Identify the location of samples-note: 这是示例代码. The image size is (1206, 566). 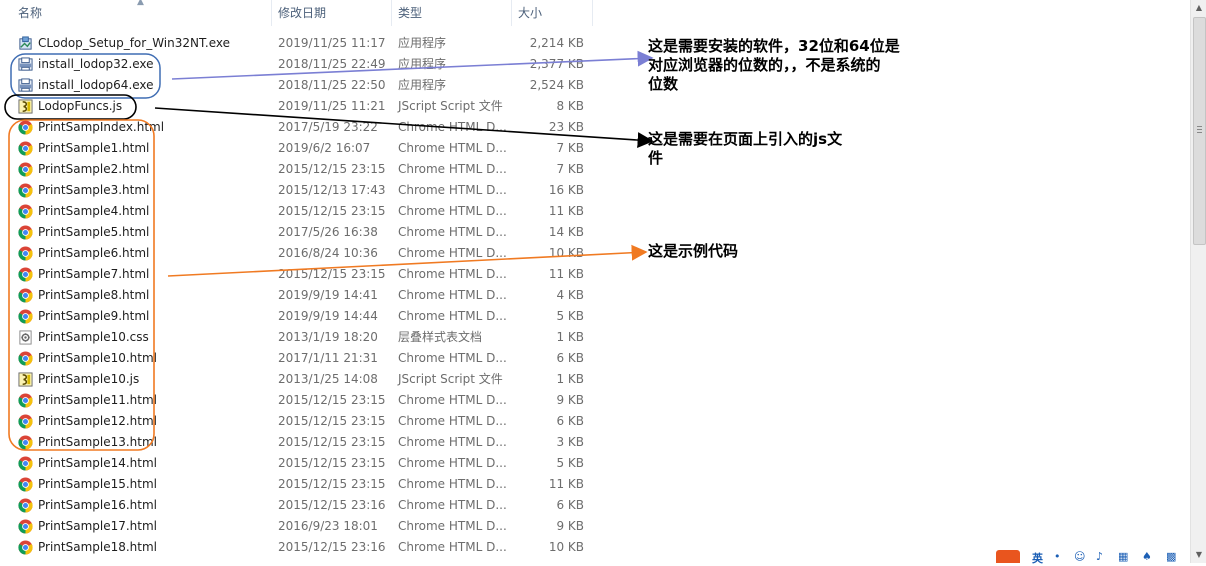
(693, 251).